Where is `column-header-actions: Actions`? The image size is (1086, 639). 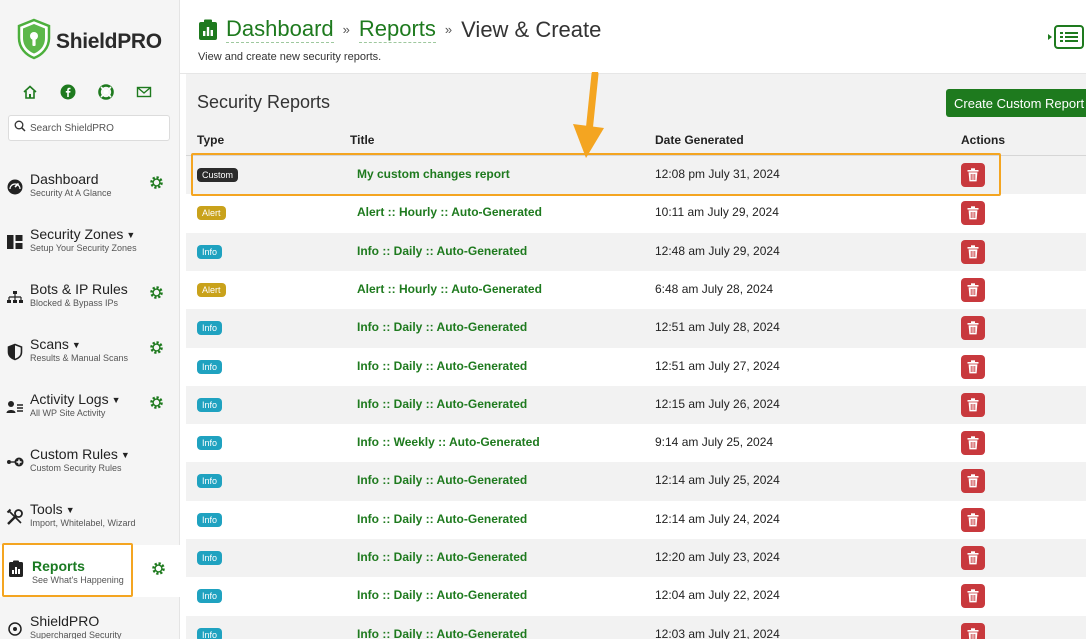 column-header-actions: Actions is located at coordinates (983, 140).